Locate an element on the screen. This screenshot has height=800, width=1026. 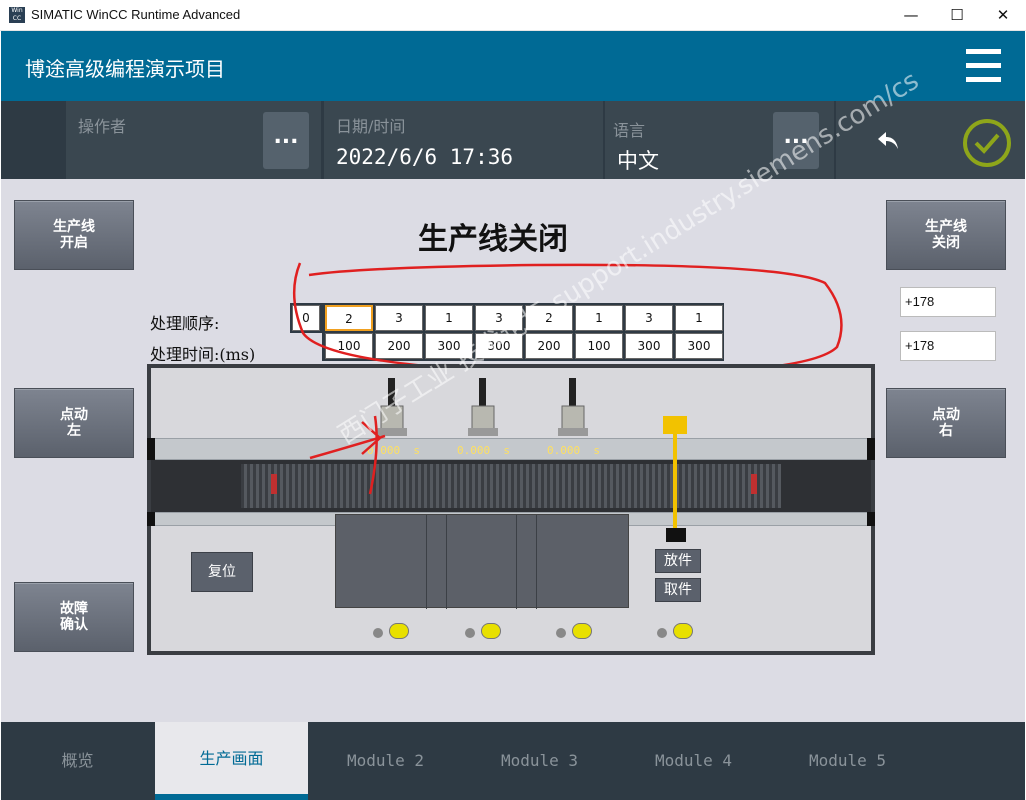
maximize-button: ☐ is located at coordinates (957, 15).